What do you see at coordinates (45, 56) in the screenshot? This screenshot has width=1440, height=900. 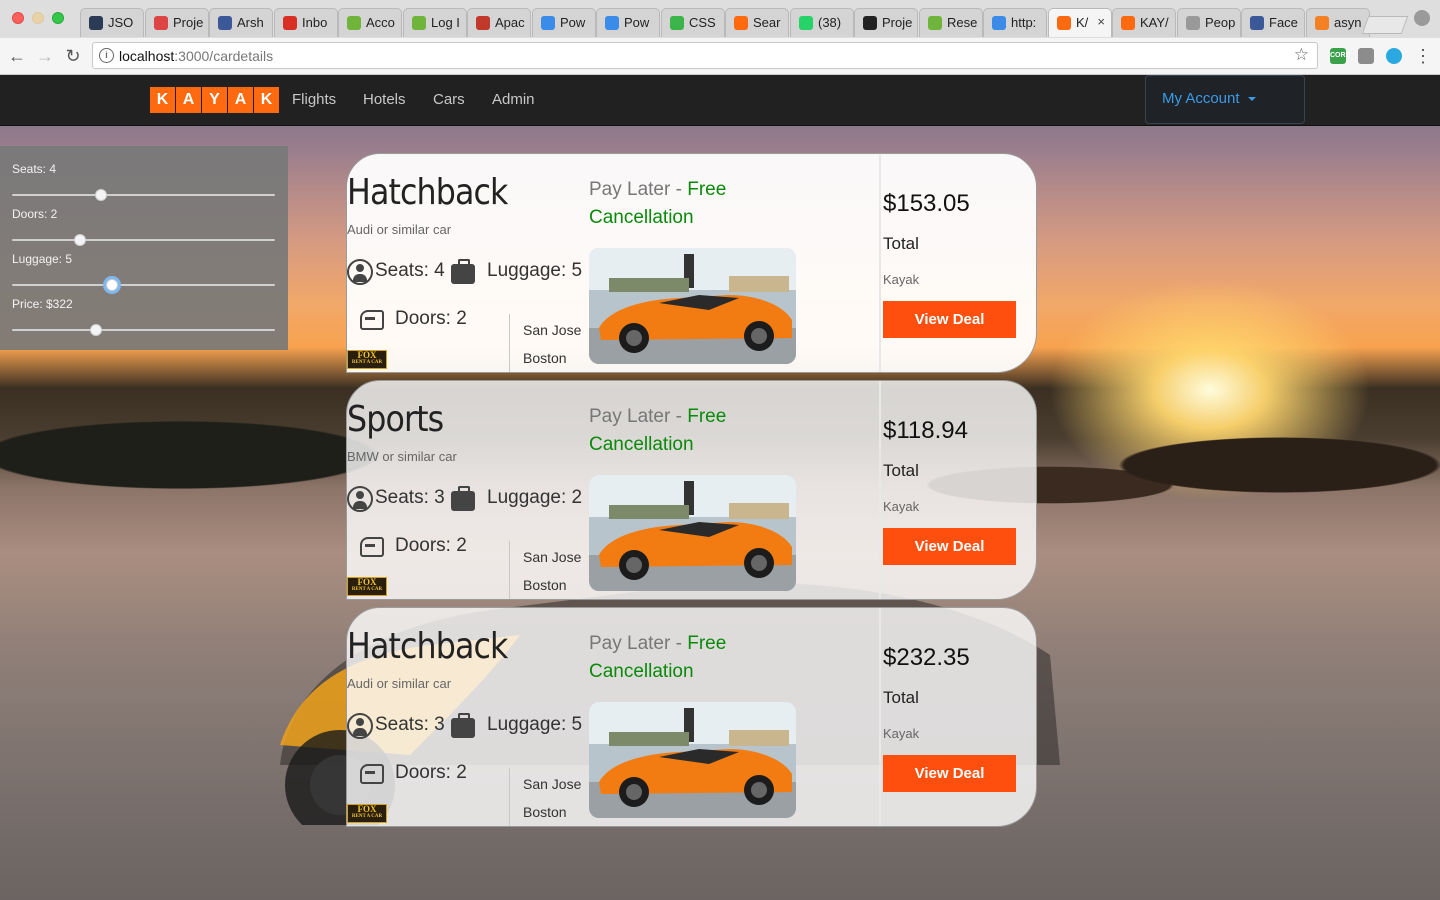 I see `forward-arrow-icon: →` at bounding box center [45, 56].